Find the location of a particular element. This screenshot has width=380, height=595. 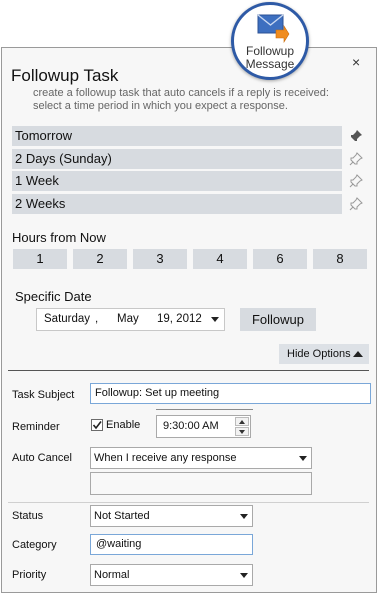

hide-options-label: Hide Options is located at coordinates (319, 354).